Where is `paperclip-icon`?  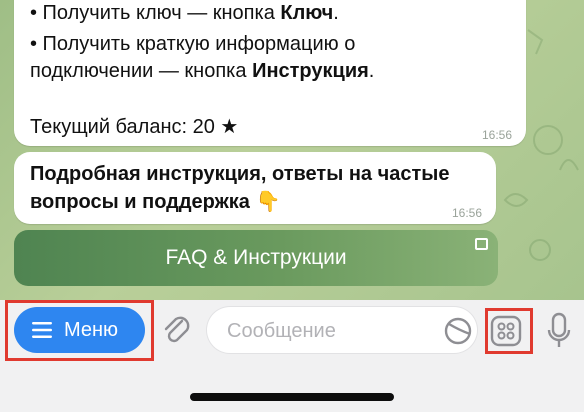 paperclip-icon is located at coordinates (176, 330).